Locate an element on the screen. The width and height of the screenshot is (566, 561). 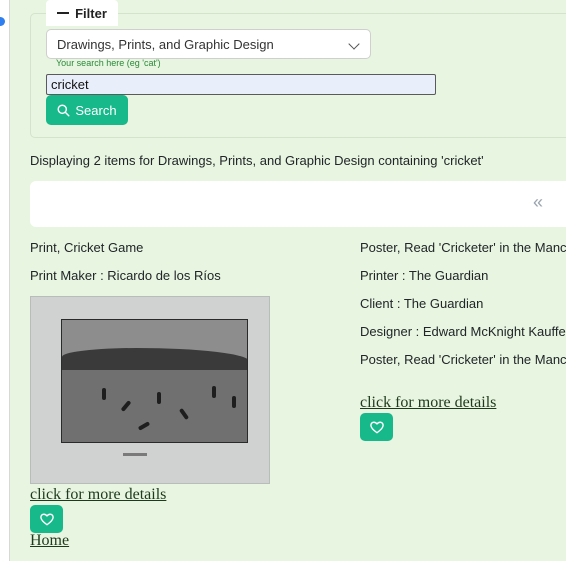
search-button-label: Search is located at coordinates (96, 110).